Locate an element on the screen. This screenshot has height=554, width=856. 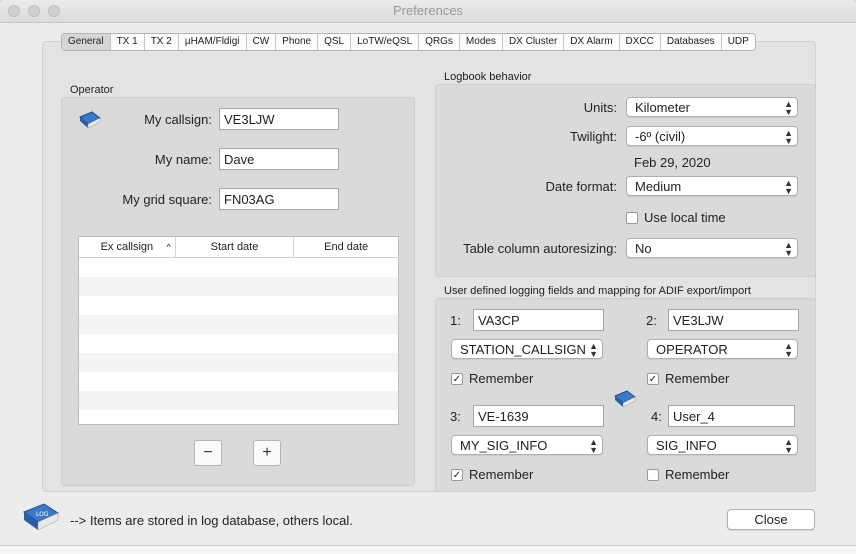
field-2-mapping-select: OPERATOR ▲ ▼ is located at coordinates (722, 349).